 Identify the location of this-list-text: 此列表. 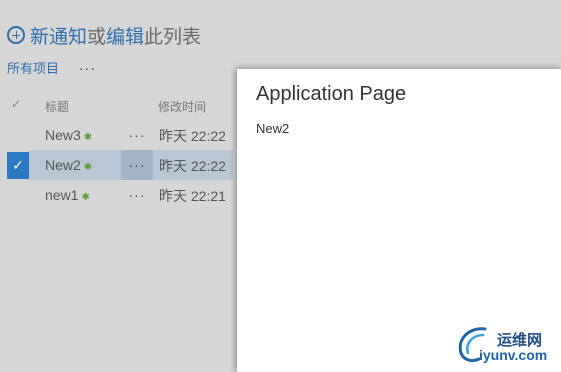
(173, 37).